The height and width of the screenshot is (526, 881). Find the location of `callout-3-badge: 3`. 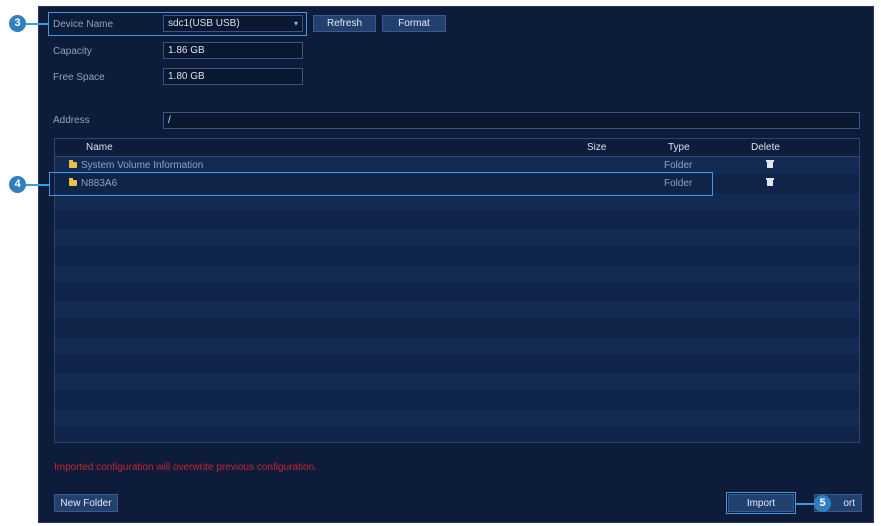

callout-3-badge: 3 is located at coordinates (17, 23).